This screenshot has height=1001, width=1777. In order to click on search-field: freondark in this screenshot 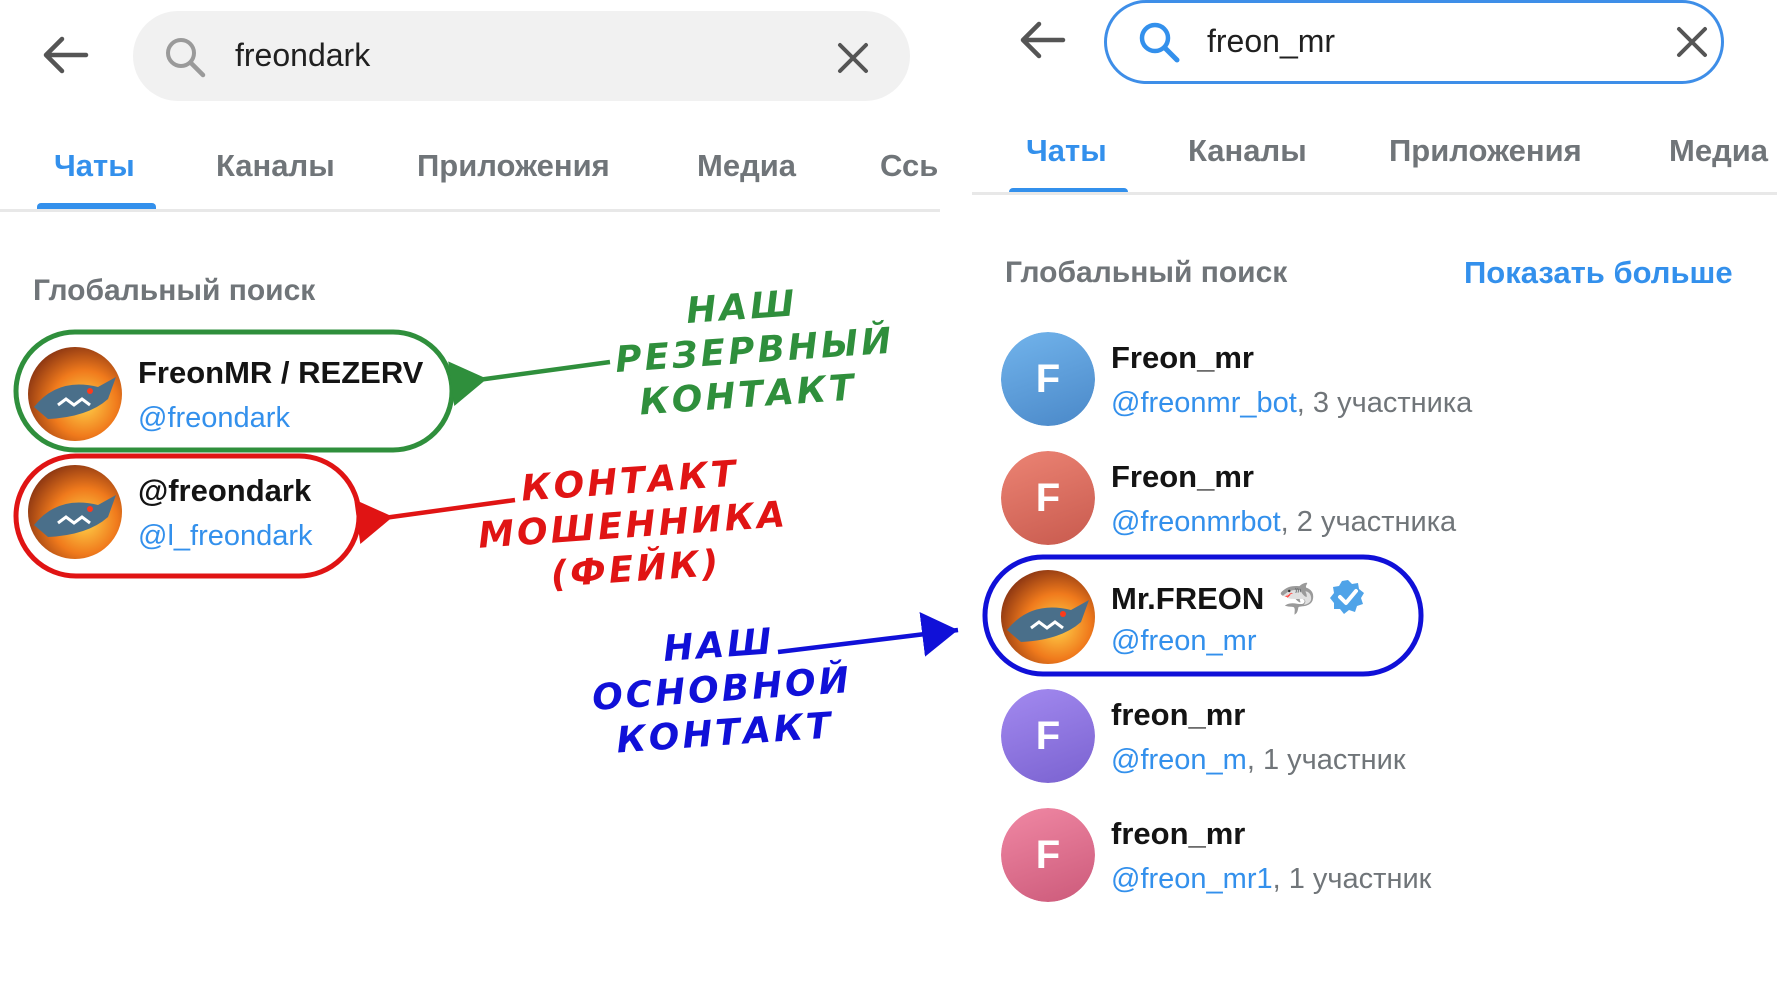, I will do `click(521, 56)`.